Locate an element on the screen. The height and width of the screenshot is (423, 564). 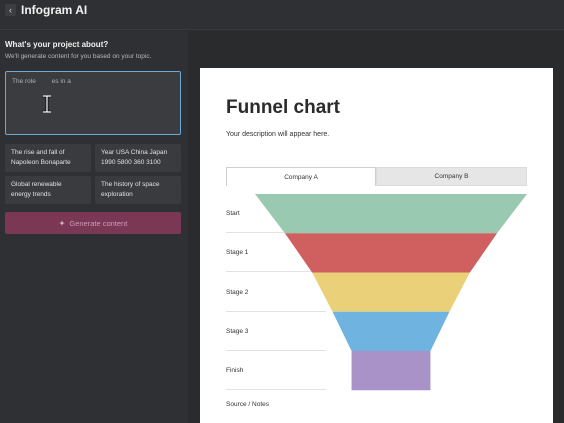
generate-content-button: ✦ Generate content is located at coordinates (93, 223).